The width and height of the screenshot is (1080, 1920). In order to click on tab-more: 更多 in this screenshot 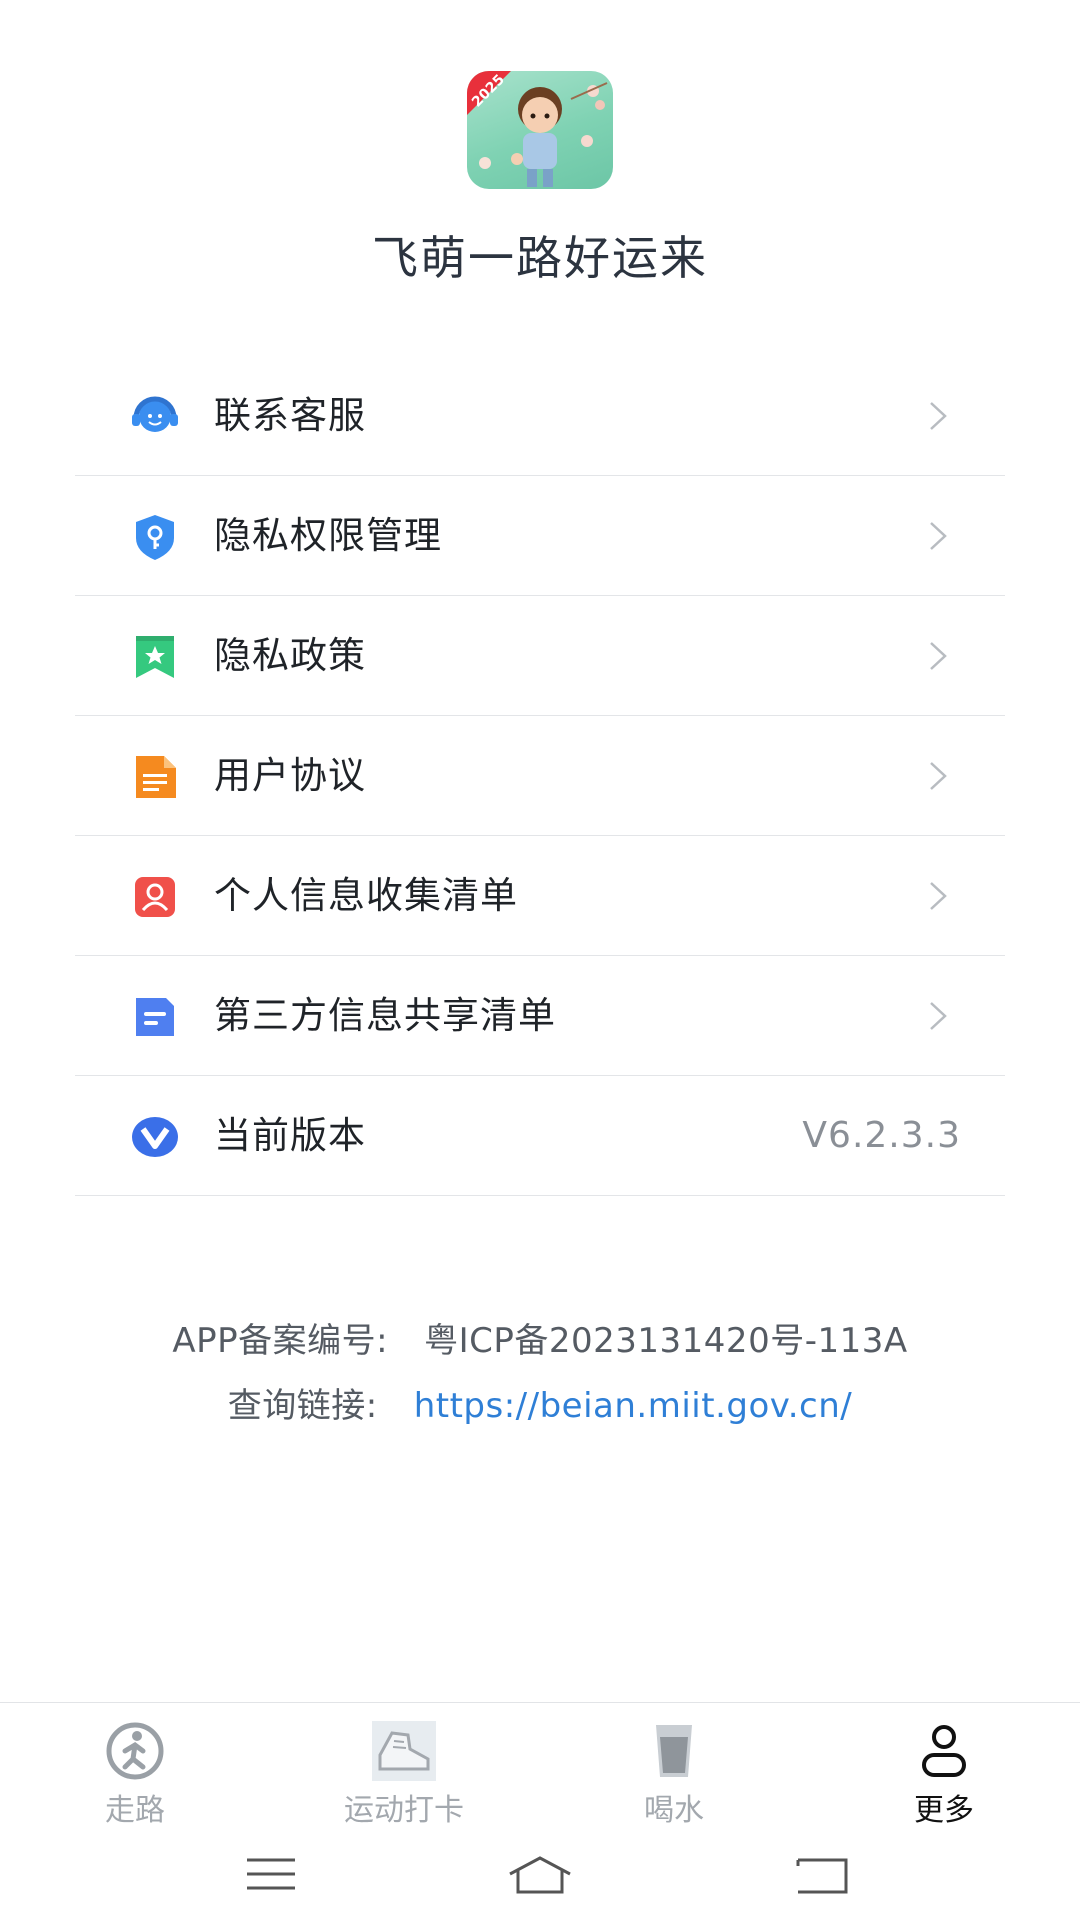, I will do `click(944, 1776)`.